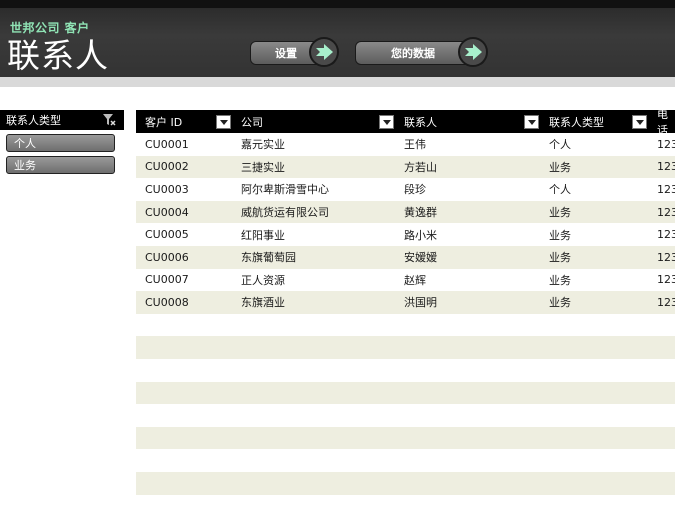 Image resolution: width=675 pixels, height=520 pixels. What do you see at coordinates (313, 189) in the screenshot?
I see `table-cell: 阿尔卑斯滑雪中心` at bounding box center [313, 189].